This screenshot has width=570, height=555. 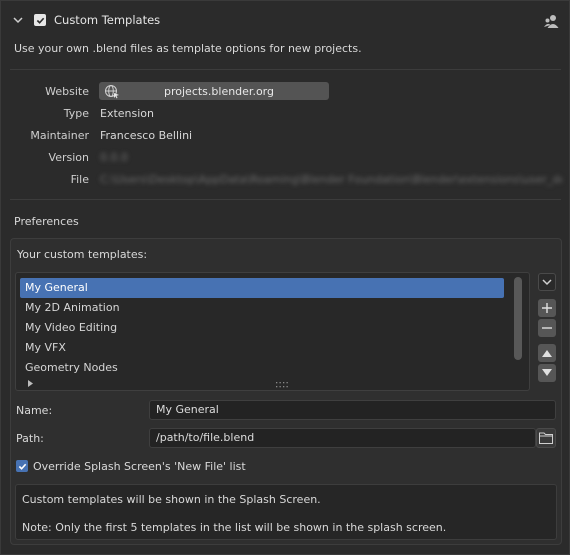 What do you see at coordinates (59, 135) in the screenshot?
I see `maintainer-label: Maintainer` at bounding box center [59, 135].